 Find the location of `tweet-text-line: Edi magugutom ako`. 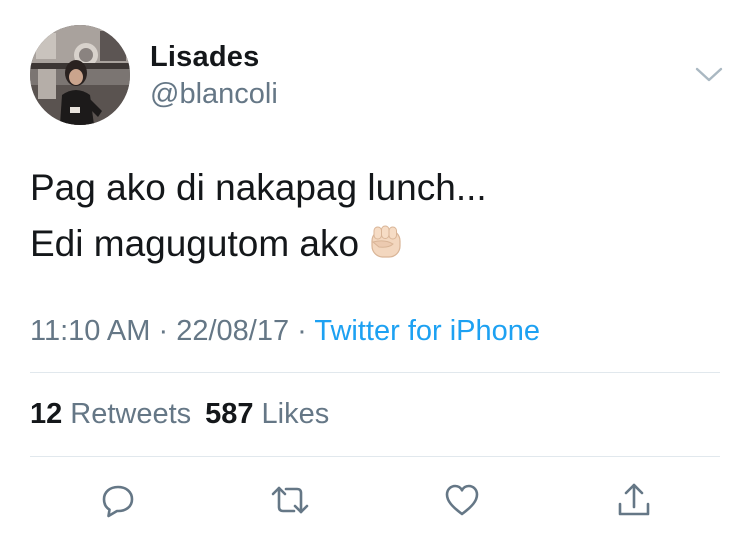

tweet-text-line: Edi magugutom ako is located at coordinates (258, 244).